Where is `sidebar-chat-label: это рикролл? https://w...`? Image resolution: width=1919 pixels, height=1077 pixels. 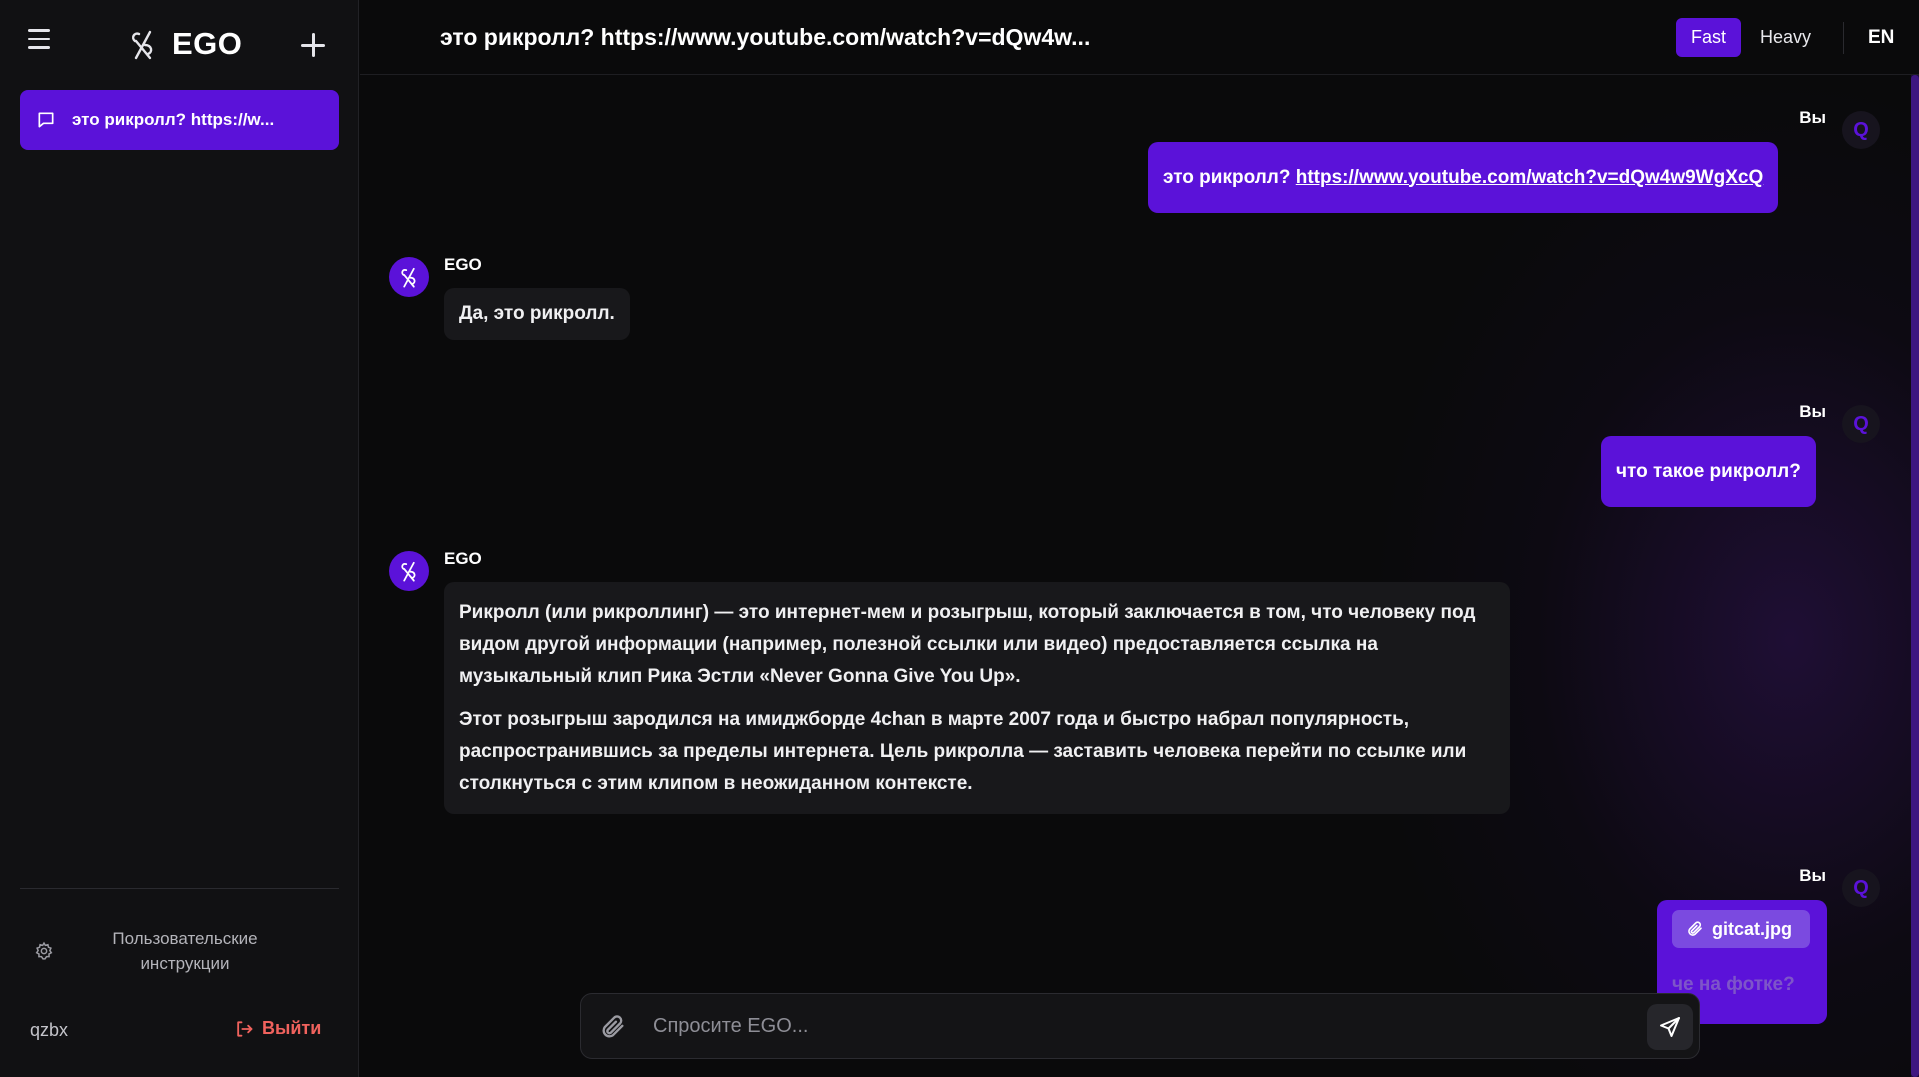 sidebar-chat-label: это рикролл? https://w... is located at coordinates (173, 119).